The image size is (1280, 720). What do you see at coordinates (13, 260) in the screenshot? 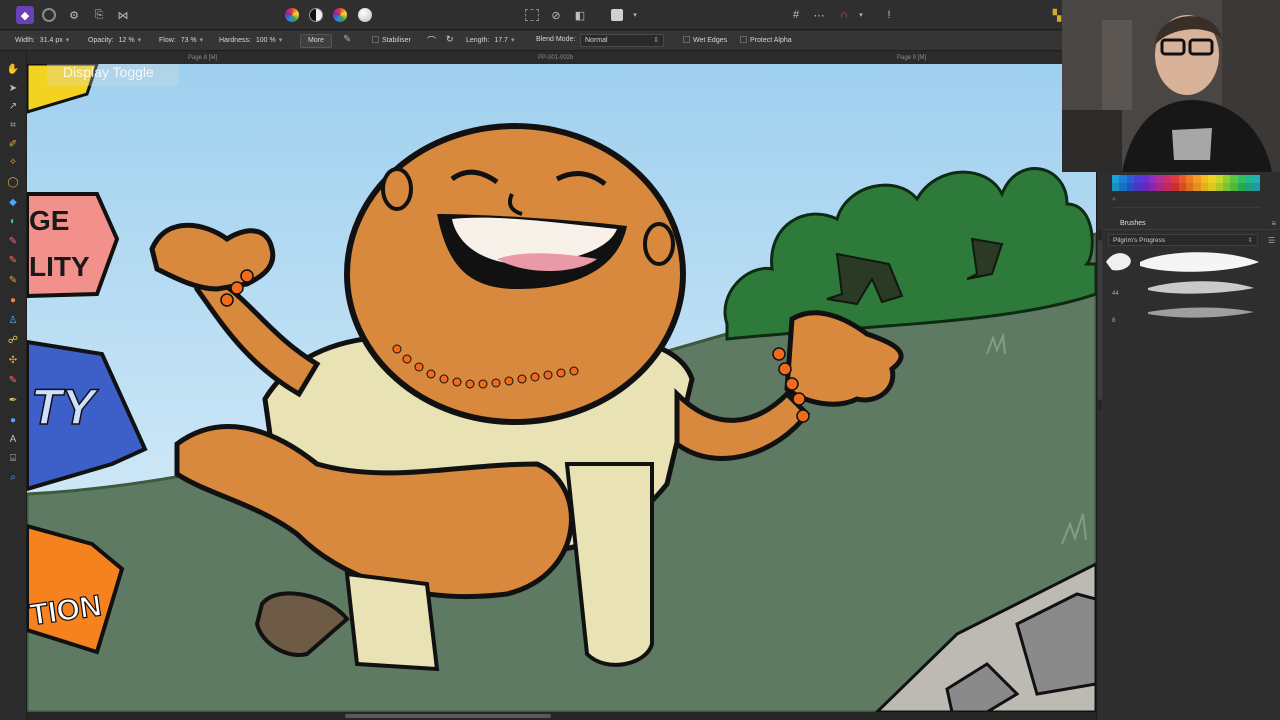
I see `color-replacement-icon: ✎` at bounding box center [13, 260].